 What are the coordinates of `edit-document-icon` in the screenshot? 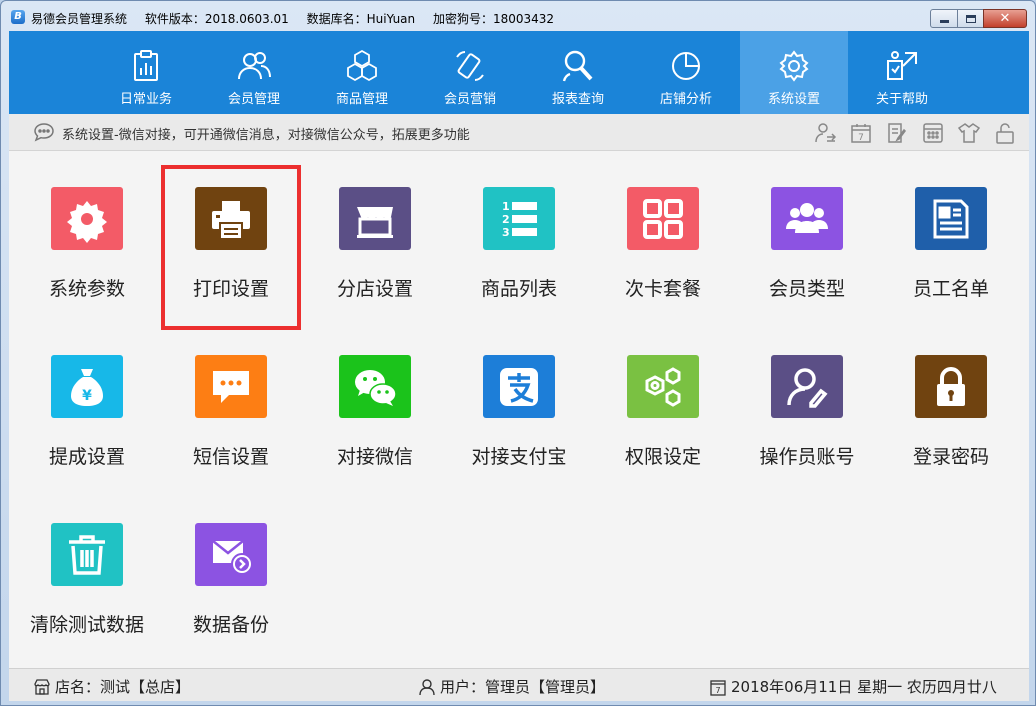 It's located at (897, 133).